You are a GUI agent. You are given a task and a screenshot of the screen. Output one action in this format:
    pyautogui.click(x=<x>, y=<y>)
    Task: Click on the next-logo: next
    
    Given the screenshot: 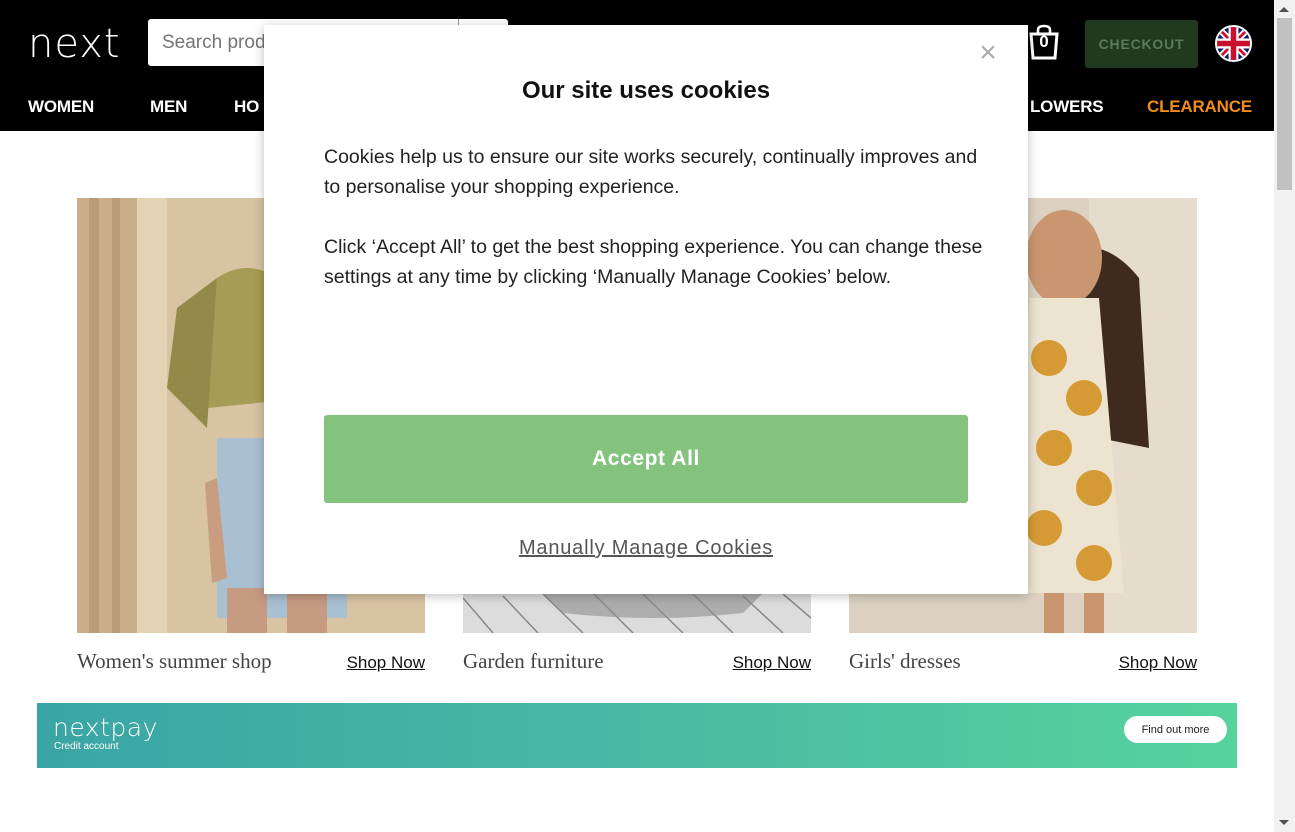 What is the action you would take?
    pyautogui.click(x=74, y=44)
    